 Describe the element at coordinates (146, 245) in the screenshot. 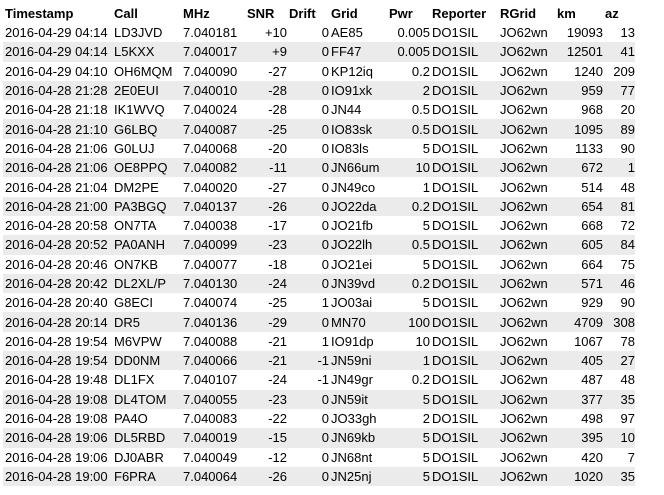

I see `cell-call: PA0ANH` at that location.